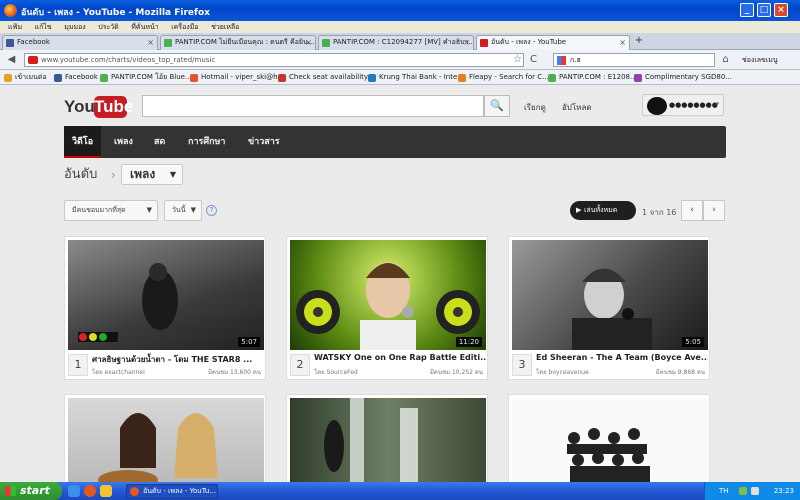  I want to click on video-thumbnail: 5:07, so click(166, 295).